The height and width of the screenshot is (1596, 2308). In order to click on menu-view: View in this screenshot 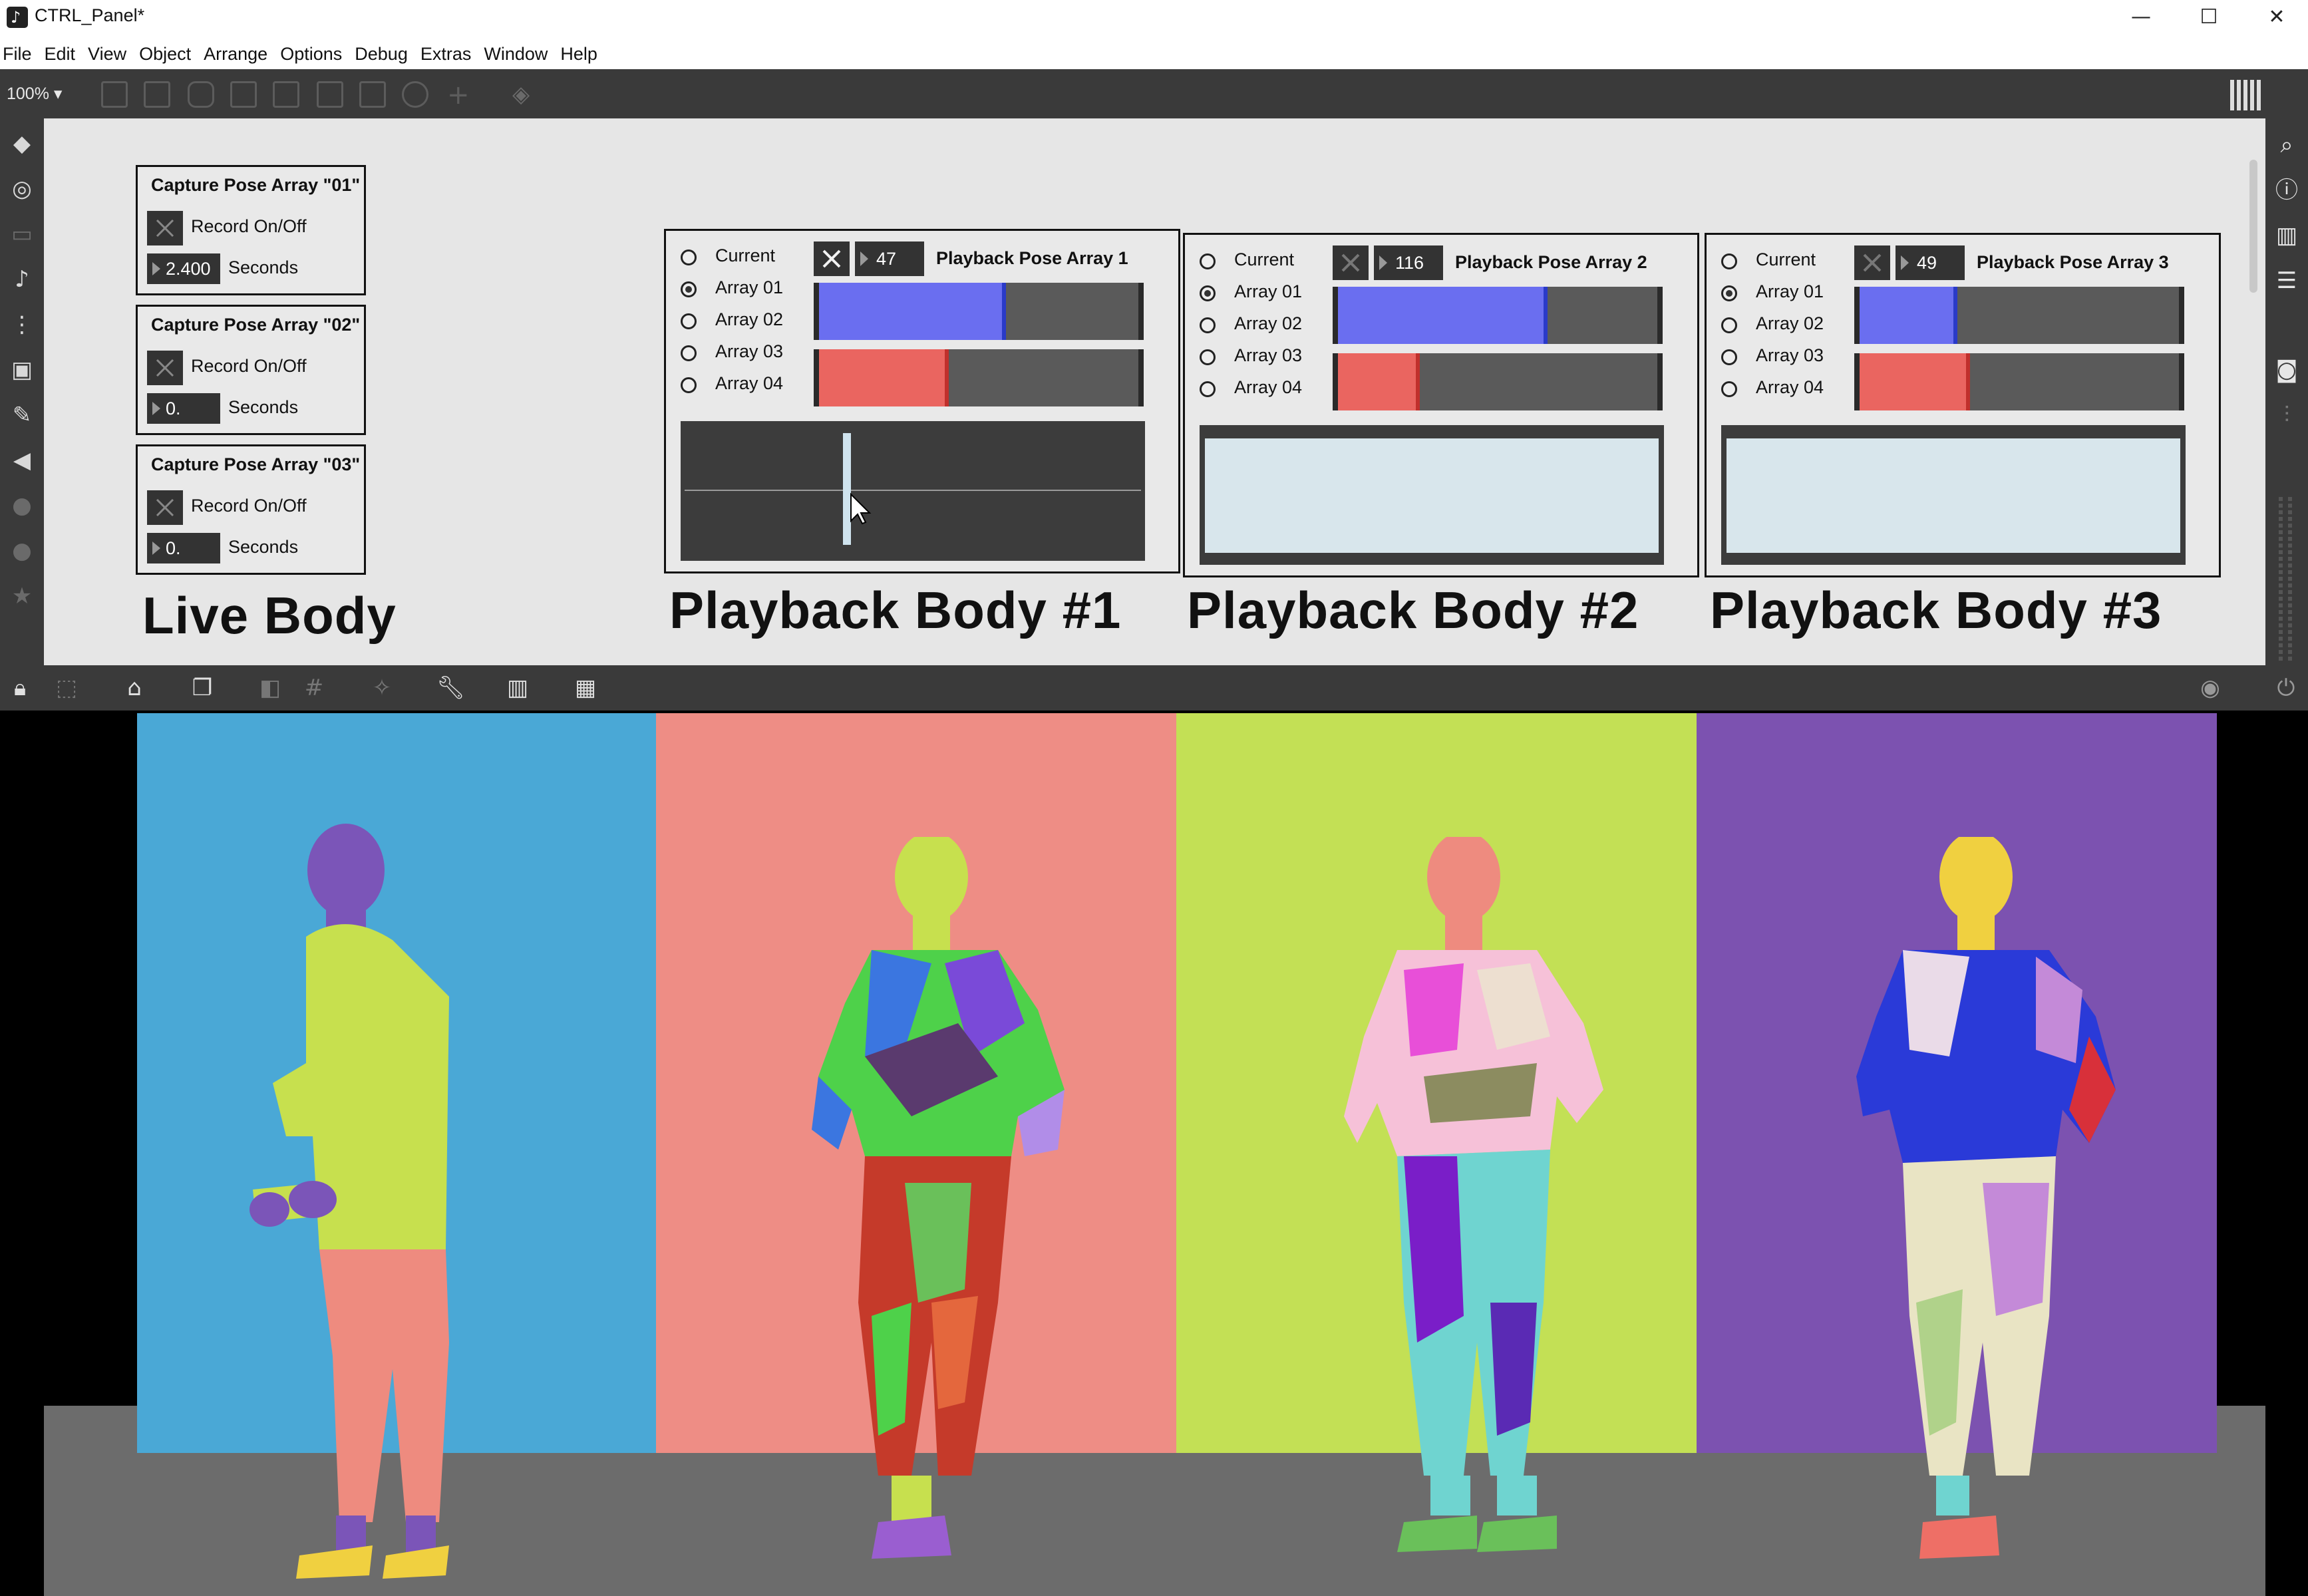, I will do `click(112, 54)`.